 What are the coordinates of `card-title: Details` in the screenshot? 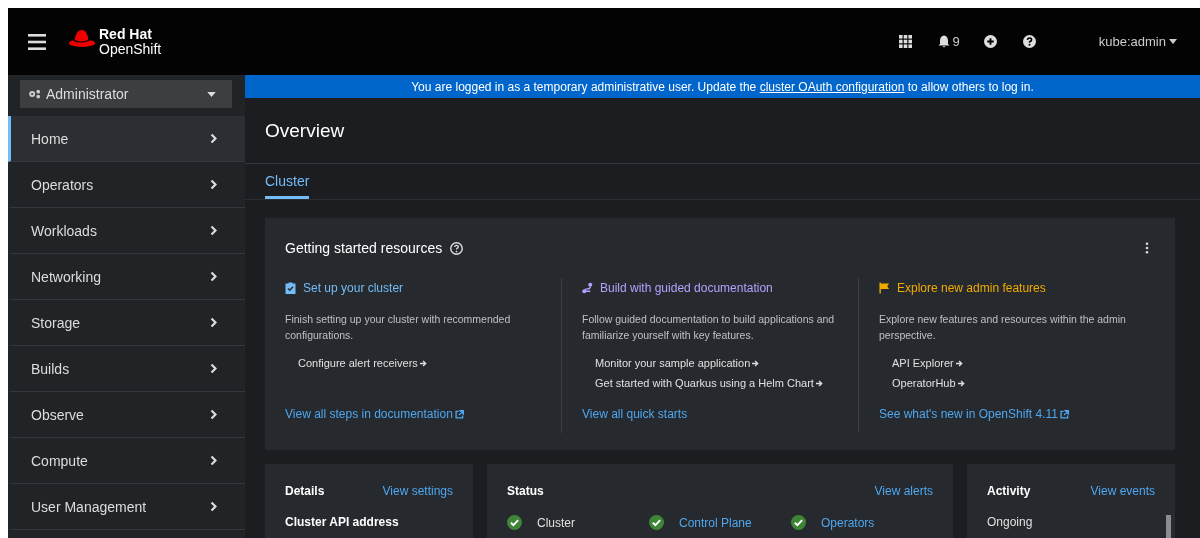 It's located at (305, 491).